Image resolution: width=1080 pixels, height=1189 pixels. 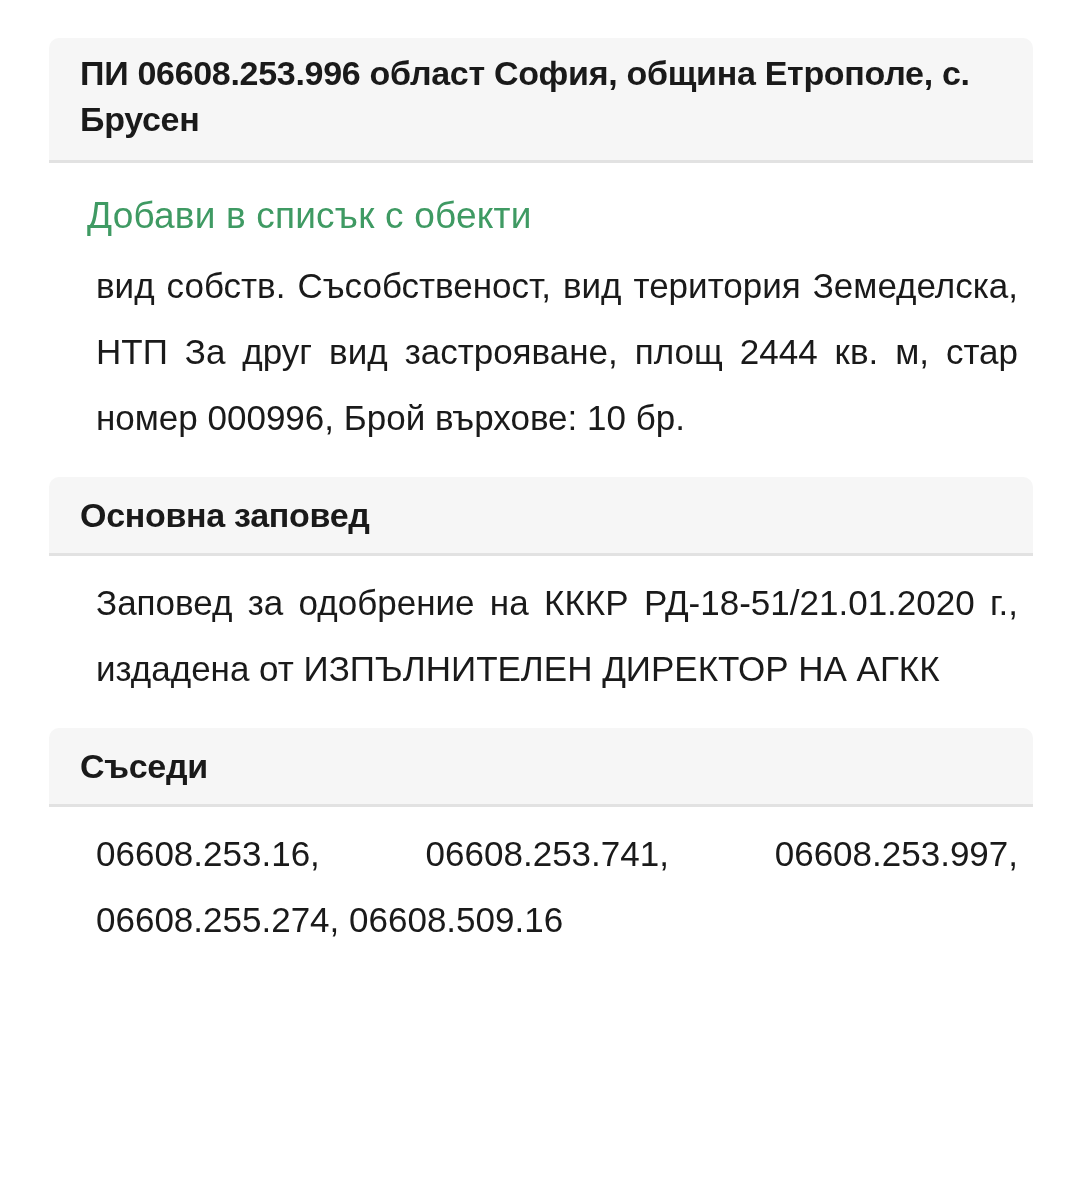 What do you see at coordinates (557, 352) in the screenshot?
I see `parcel-description: вид собств. Съсобственост, вид територия Земеделска, НТП За друг вид застрояване, площ 2444 кв. м, стар номер 000996, Брой върхове: 10 бр.` at bounding box center [557, 352].